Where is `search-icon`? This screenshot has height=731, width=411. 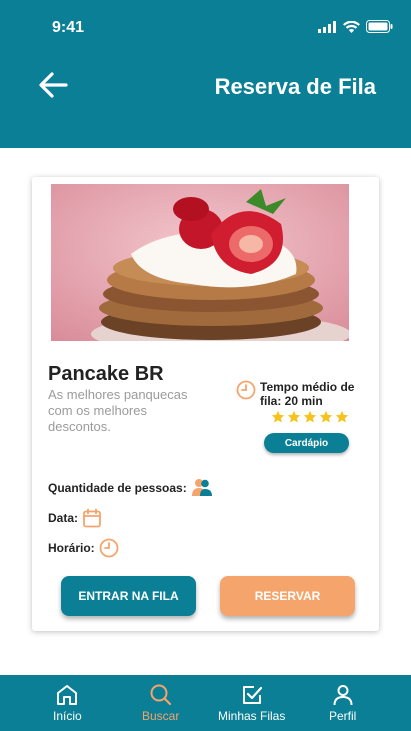 search-icon is located at coordinates (160, 695).